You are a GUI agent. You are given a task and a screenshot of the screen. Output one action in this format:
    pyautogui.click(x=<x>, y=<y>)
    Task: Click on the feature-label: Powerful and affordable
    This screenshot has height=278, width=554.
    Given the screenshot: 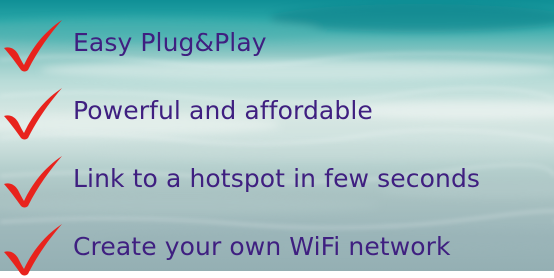 What is the action you would take?
    pyautogui.click(x=223, y=110)
    